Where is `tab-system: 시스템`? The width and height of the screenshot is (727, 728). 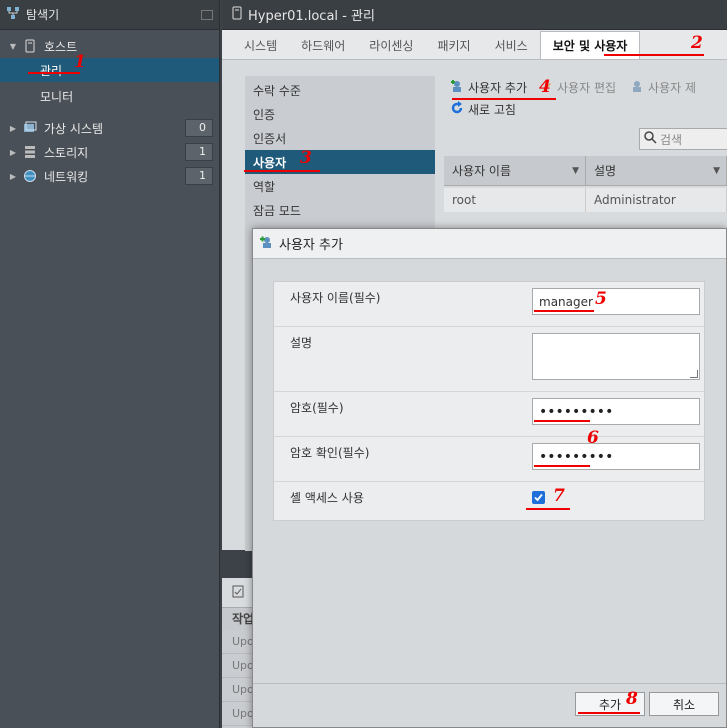
tab-system: 시스템 is located at coordinates (260, 45).